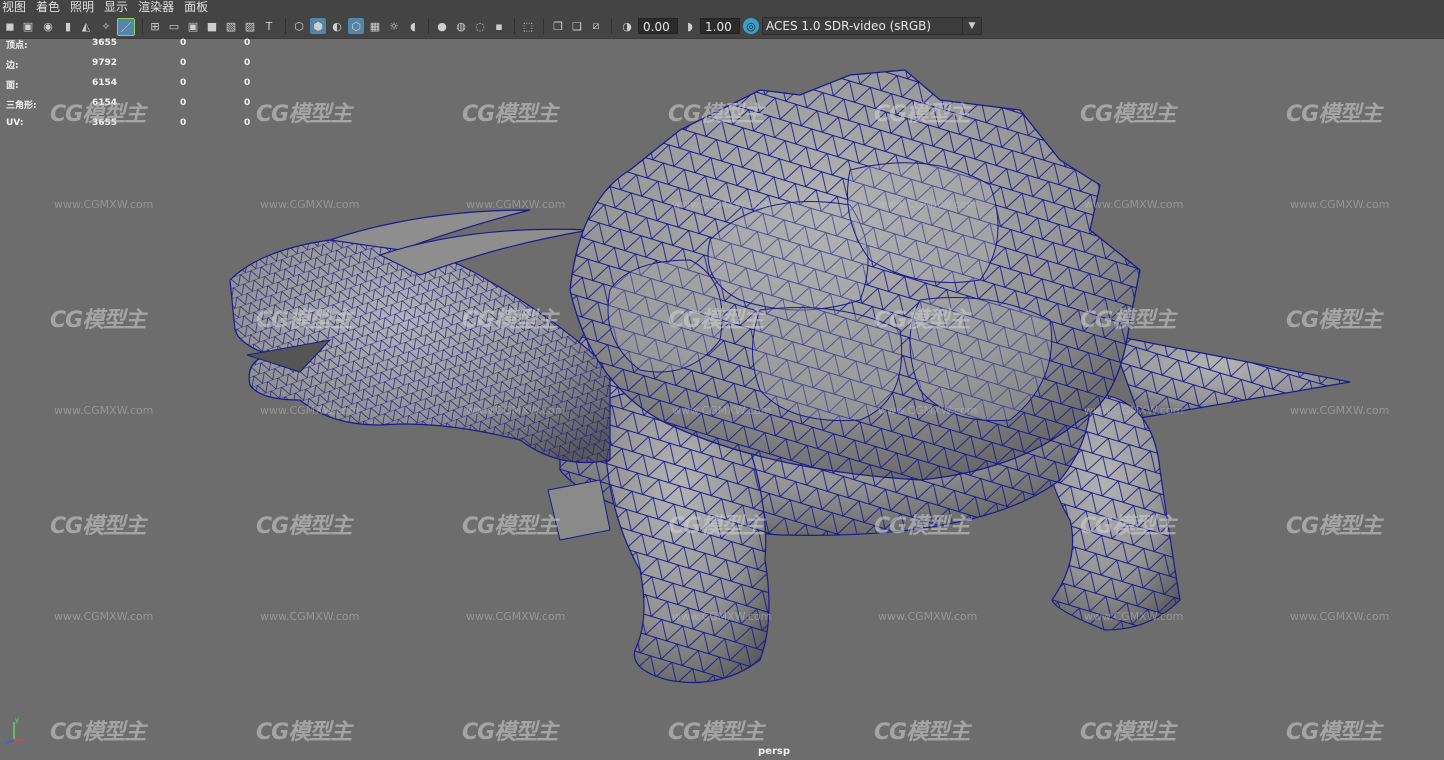  Describe the element at coordinates (528, 26) in the screenshot. I see `isolate-select-icon: ⬚` at that location.